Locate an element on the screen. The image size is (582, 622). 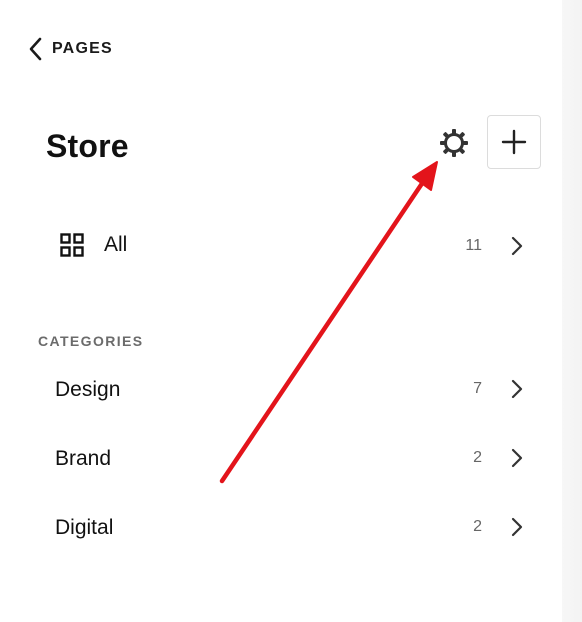
settings-button is located at coordinates (454, 143).